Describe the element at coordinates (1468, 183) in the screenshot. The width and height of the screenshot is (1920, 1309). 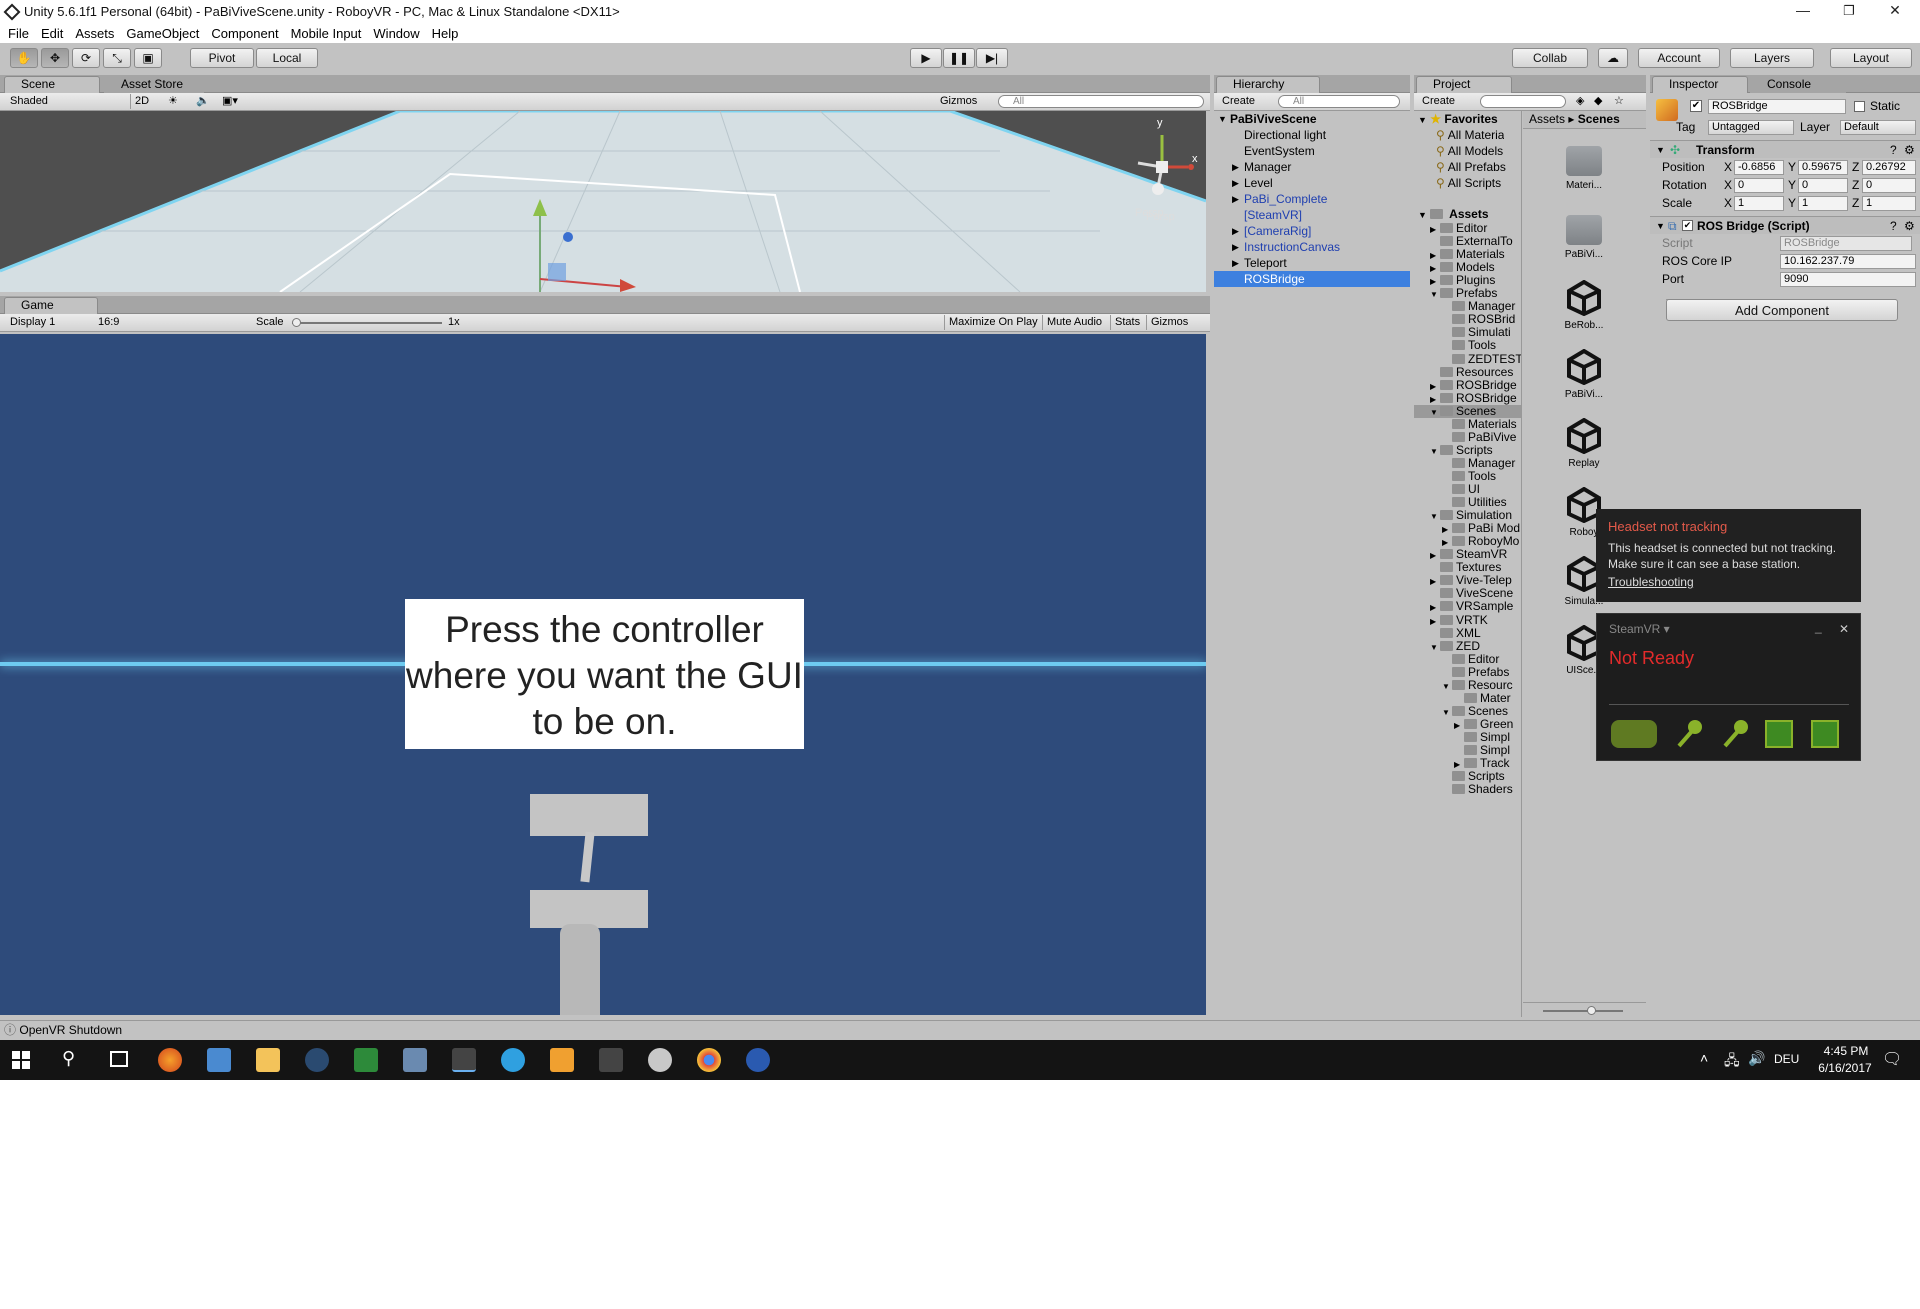
I see `favorite-item: ⚲ All Scripts` at that location.